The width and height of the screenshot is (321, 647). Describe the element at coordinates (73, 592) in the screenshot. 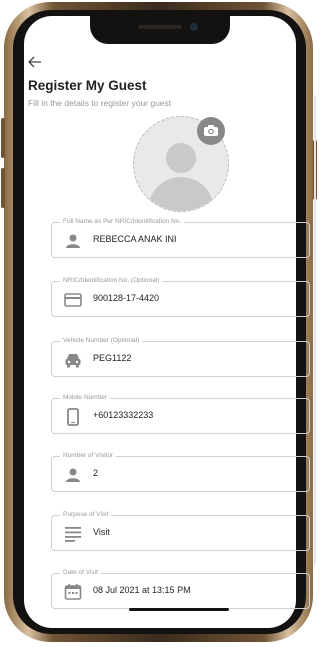

I see `calendar-icon` at that location.